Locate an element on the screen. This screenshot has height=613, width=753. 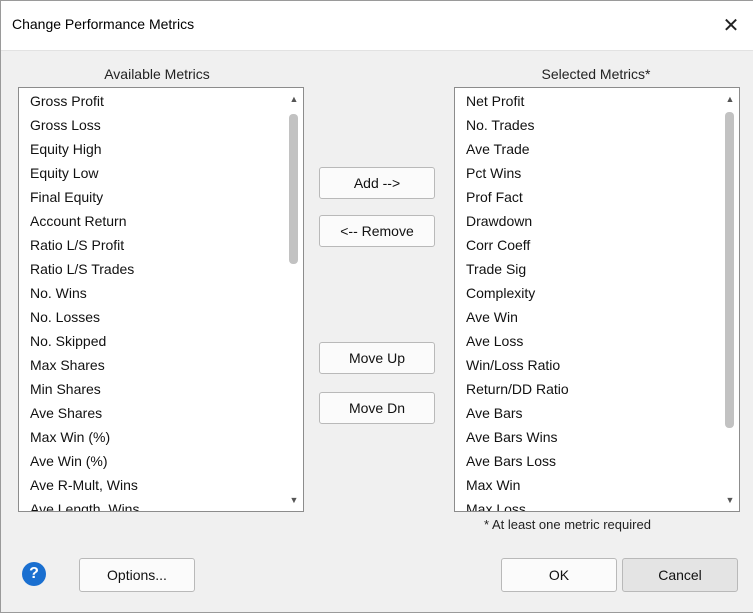
dialog-title: Change Performance Metrics is located at coordinates (103, 24).